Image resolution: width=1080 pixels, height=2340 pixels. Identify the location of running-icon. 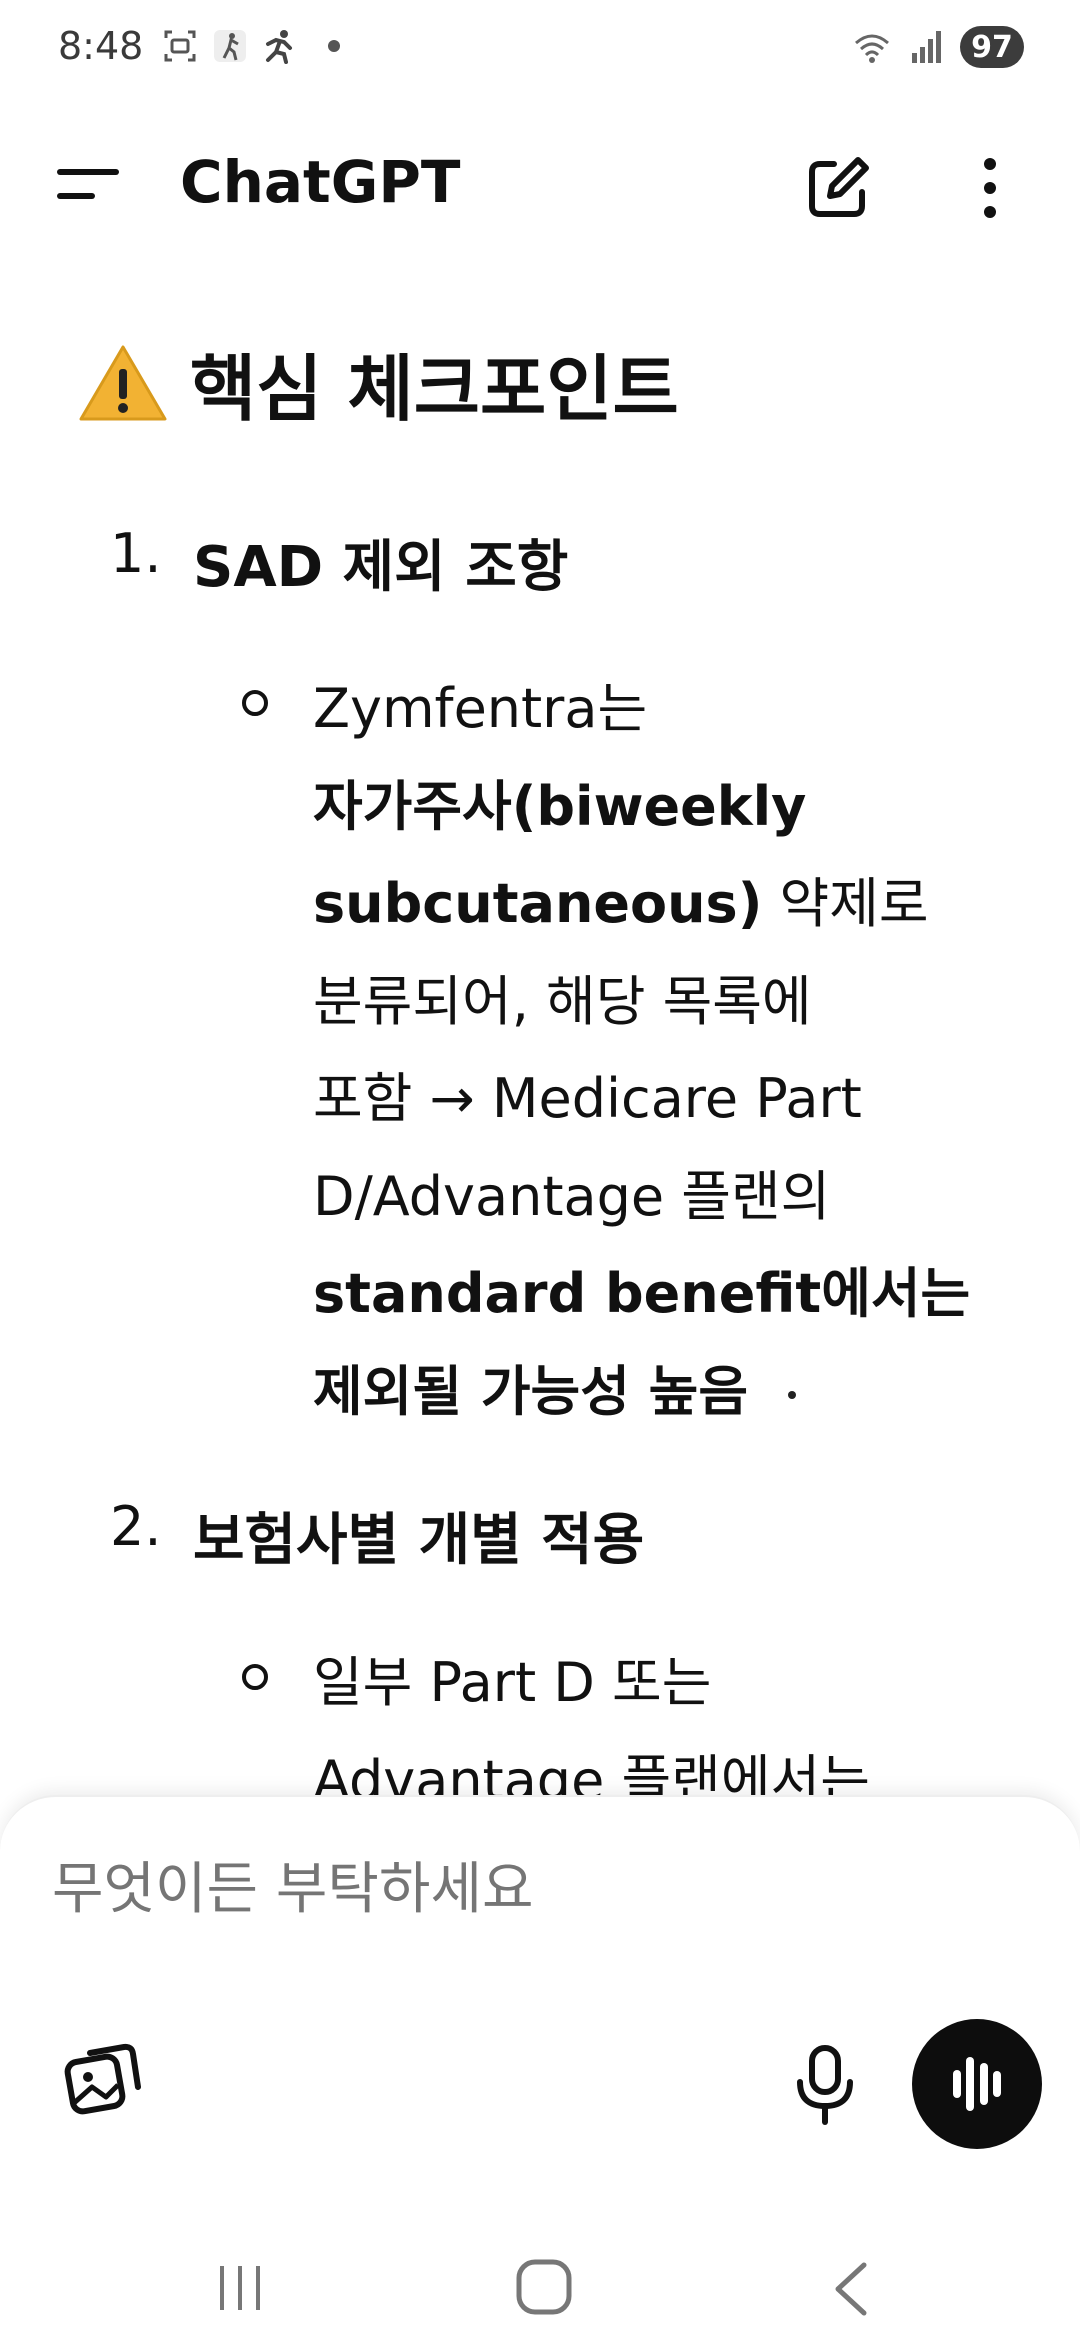
(279, 47).